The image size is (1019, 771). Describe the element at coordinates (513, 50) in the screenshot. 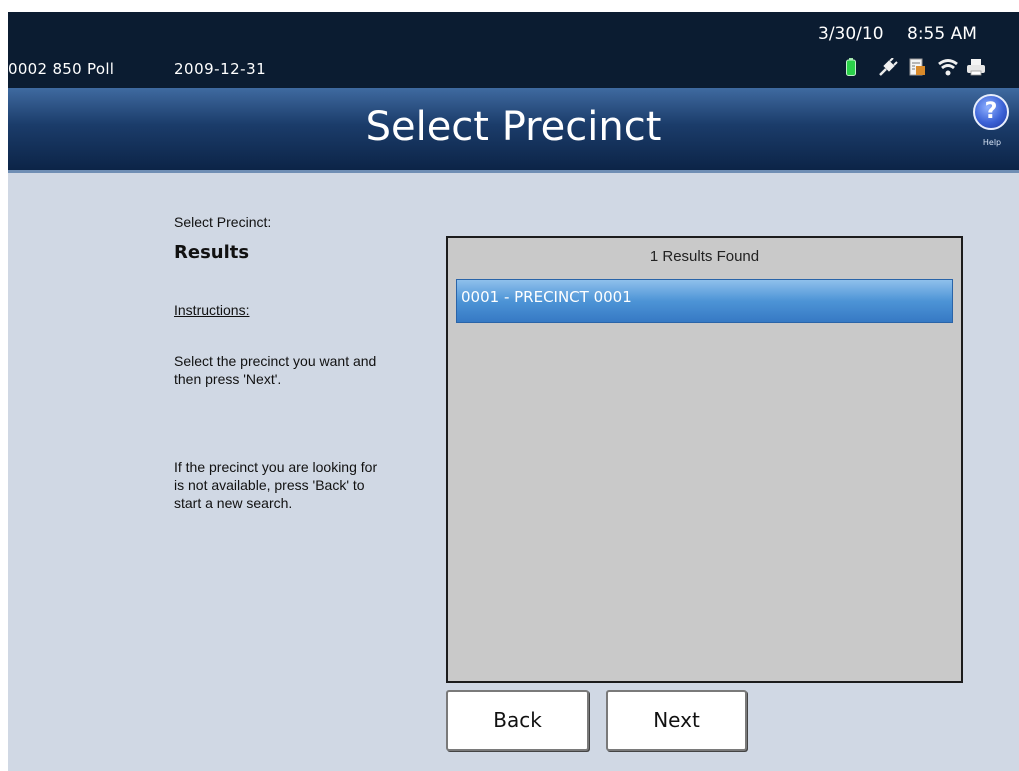

I see `status-bar: 0002 850 Poll 2009-12-31 3/30/10 8:55 AM` at that location.